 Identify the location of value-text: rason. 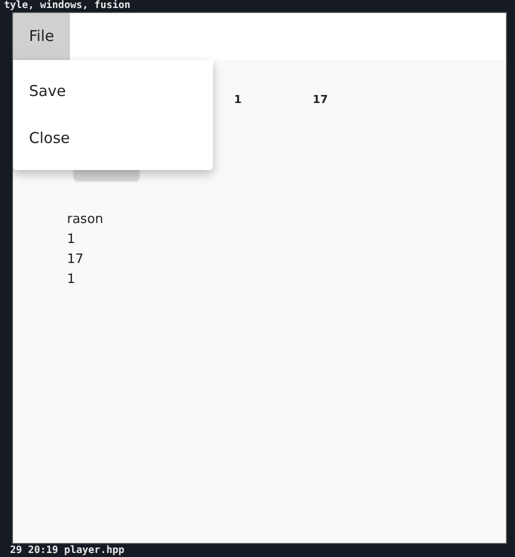
(85, 220).